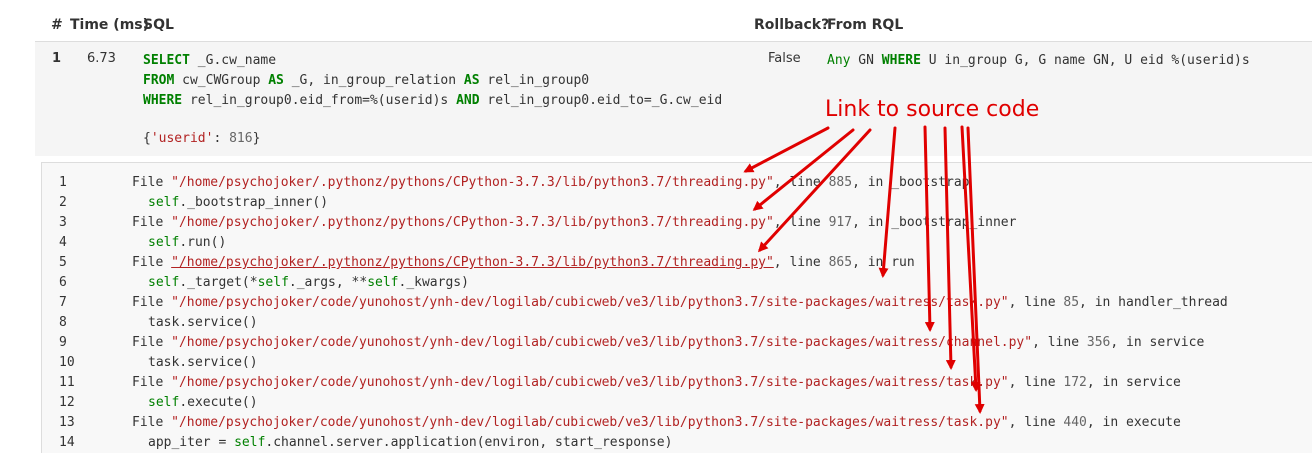 The image size is (1312, 453). What do you see at coordinates (866, 60) in the screenshot?
I see `code-token: GN` at bounding box center [866, 60].